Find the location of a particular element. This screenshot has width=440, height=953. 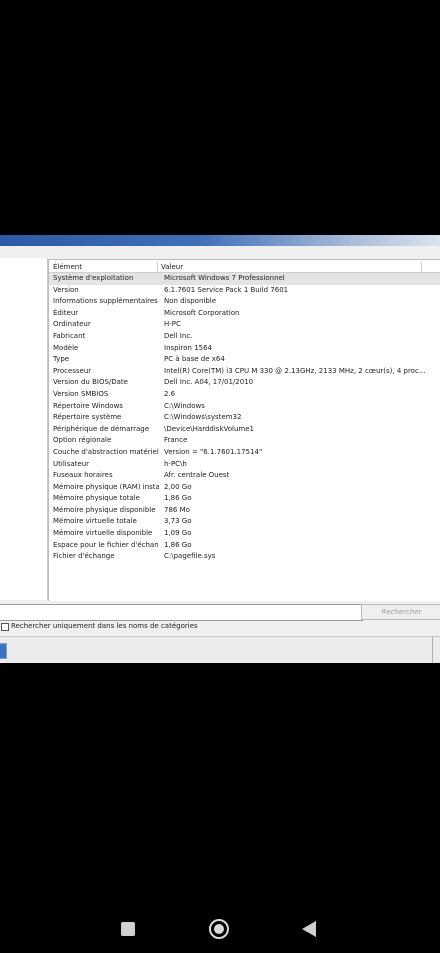

table-row: Mémoire physique (RAM) instal... 2,00 Go is located at coordinates (244, 488).